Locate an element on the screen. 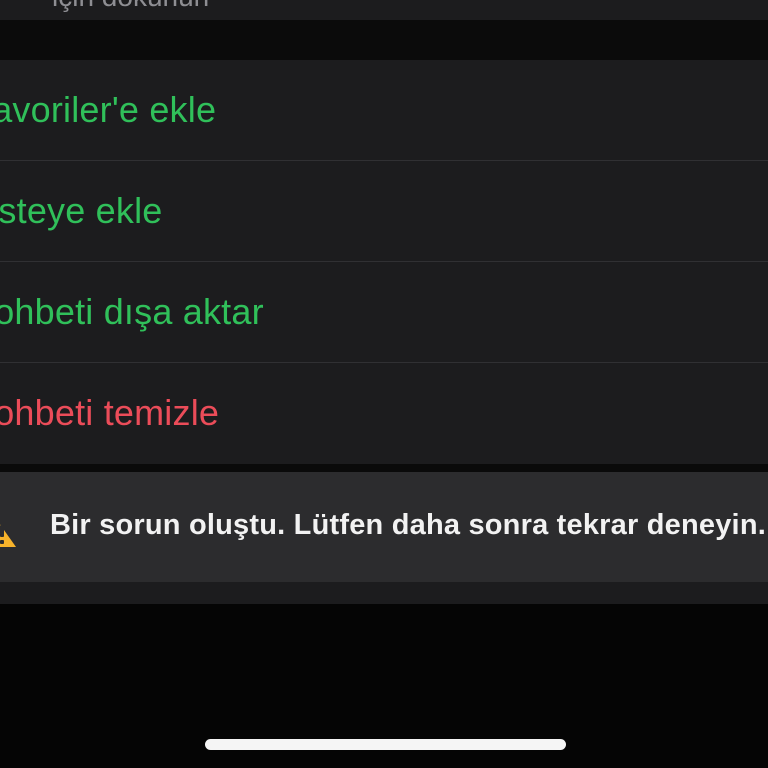 The height and width of the screenshot is (768, 768). add-to-list-button: Listeye ekle is located at coordinates (384, 210).